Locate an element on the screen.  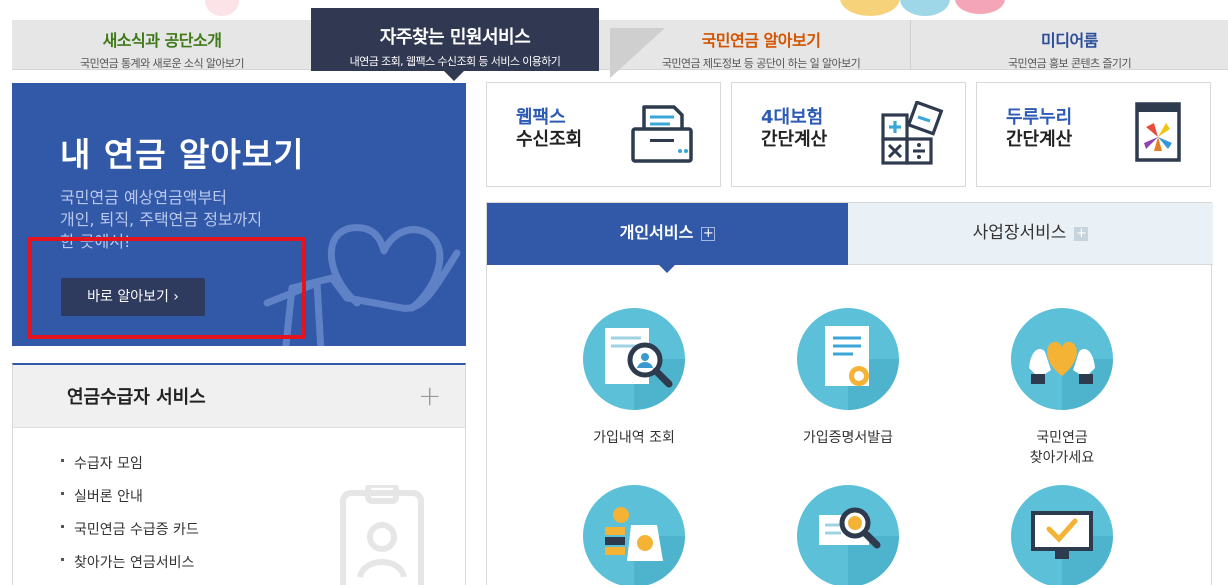
calculator-icon is located at coordinates (912, 133).